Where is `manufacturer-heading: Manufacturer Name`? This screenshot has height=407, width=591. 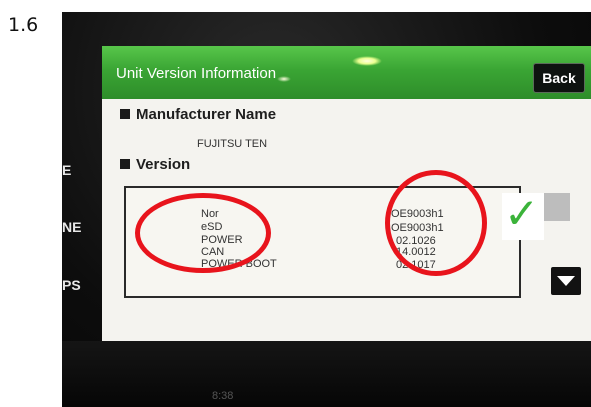
manufacturer-heading: Manufacturer Name is located at coordinates (198, 114).